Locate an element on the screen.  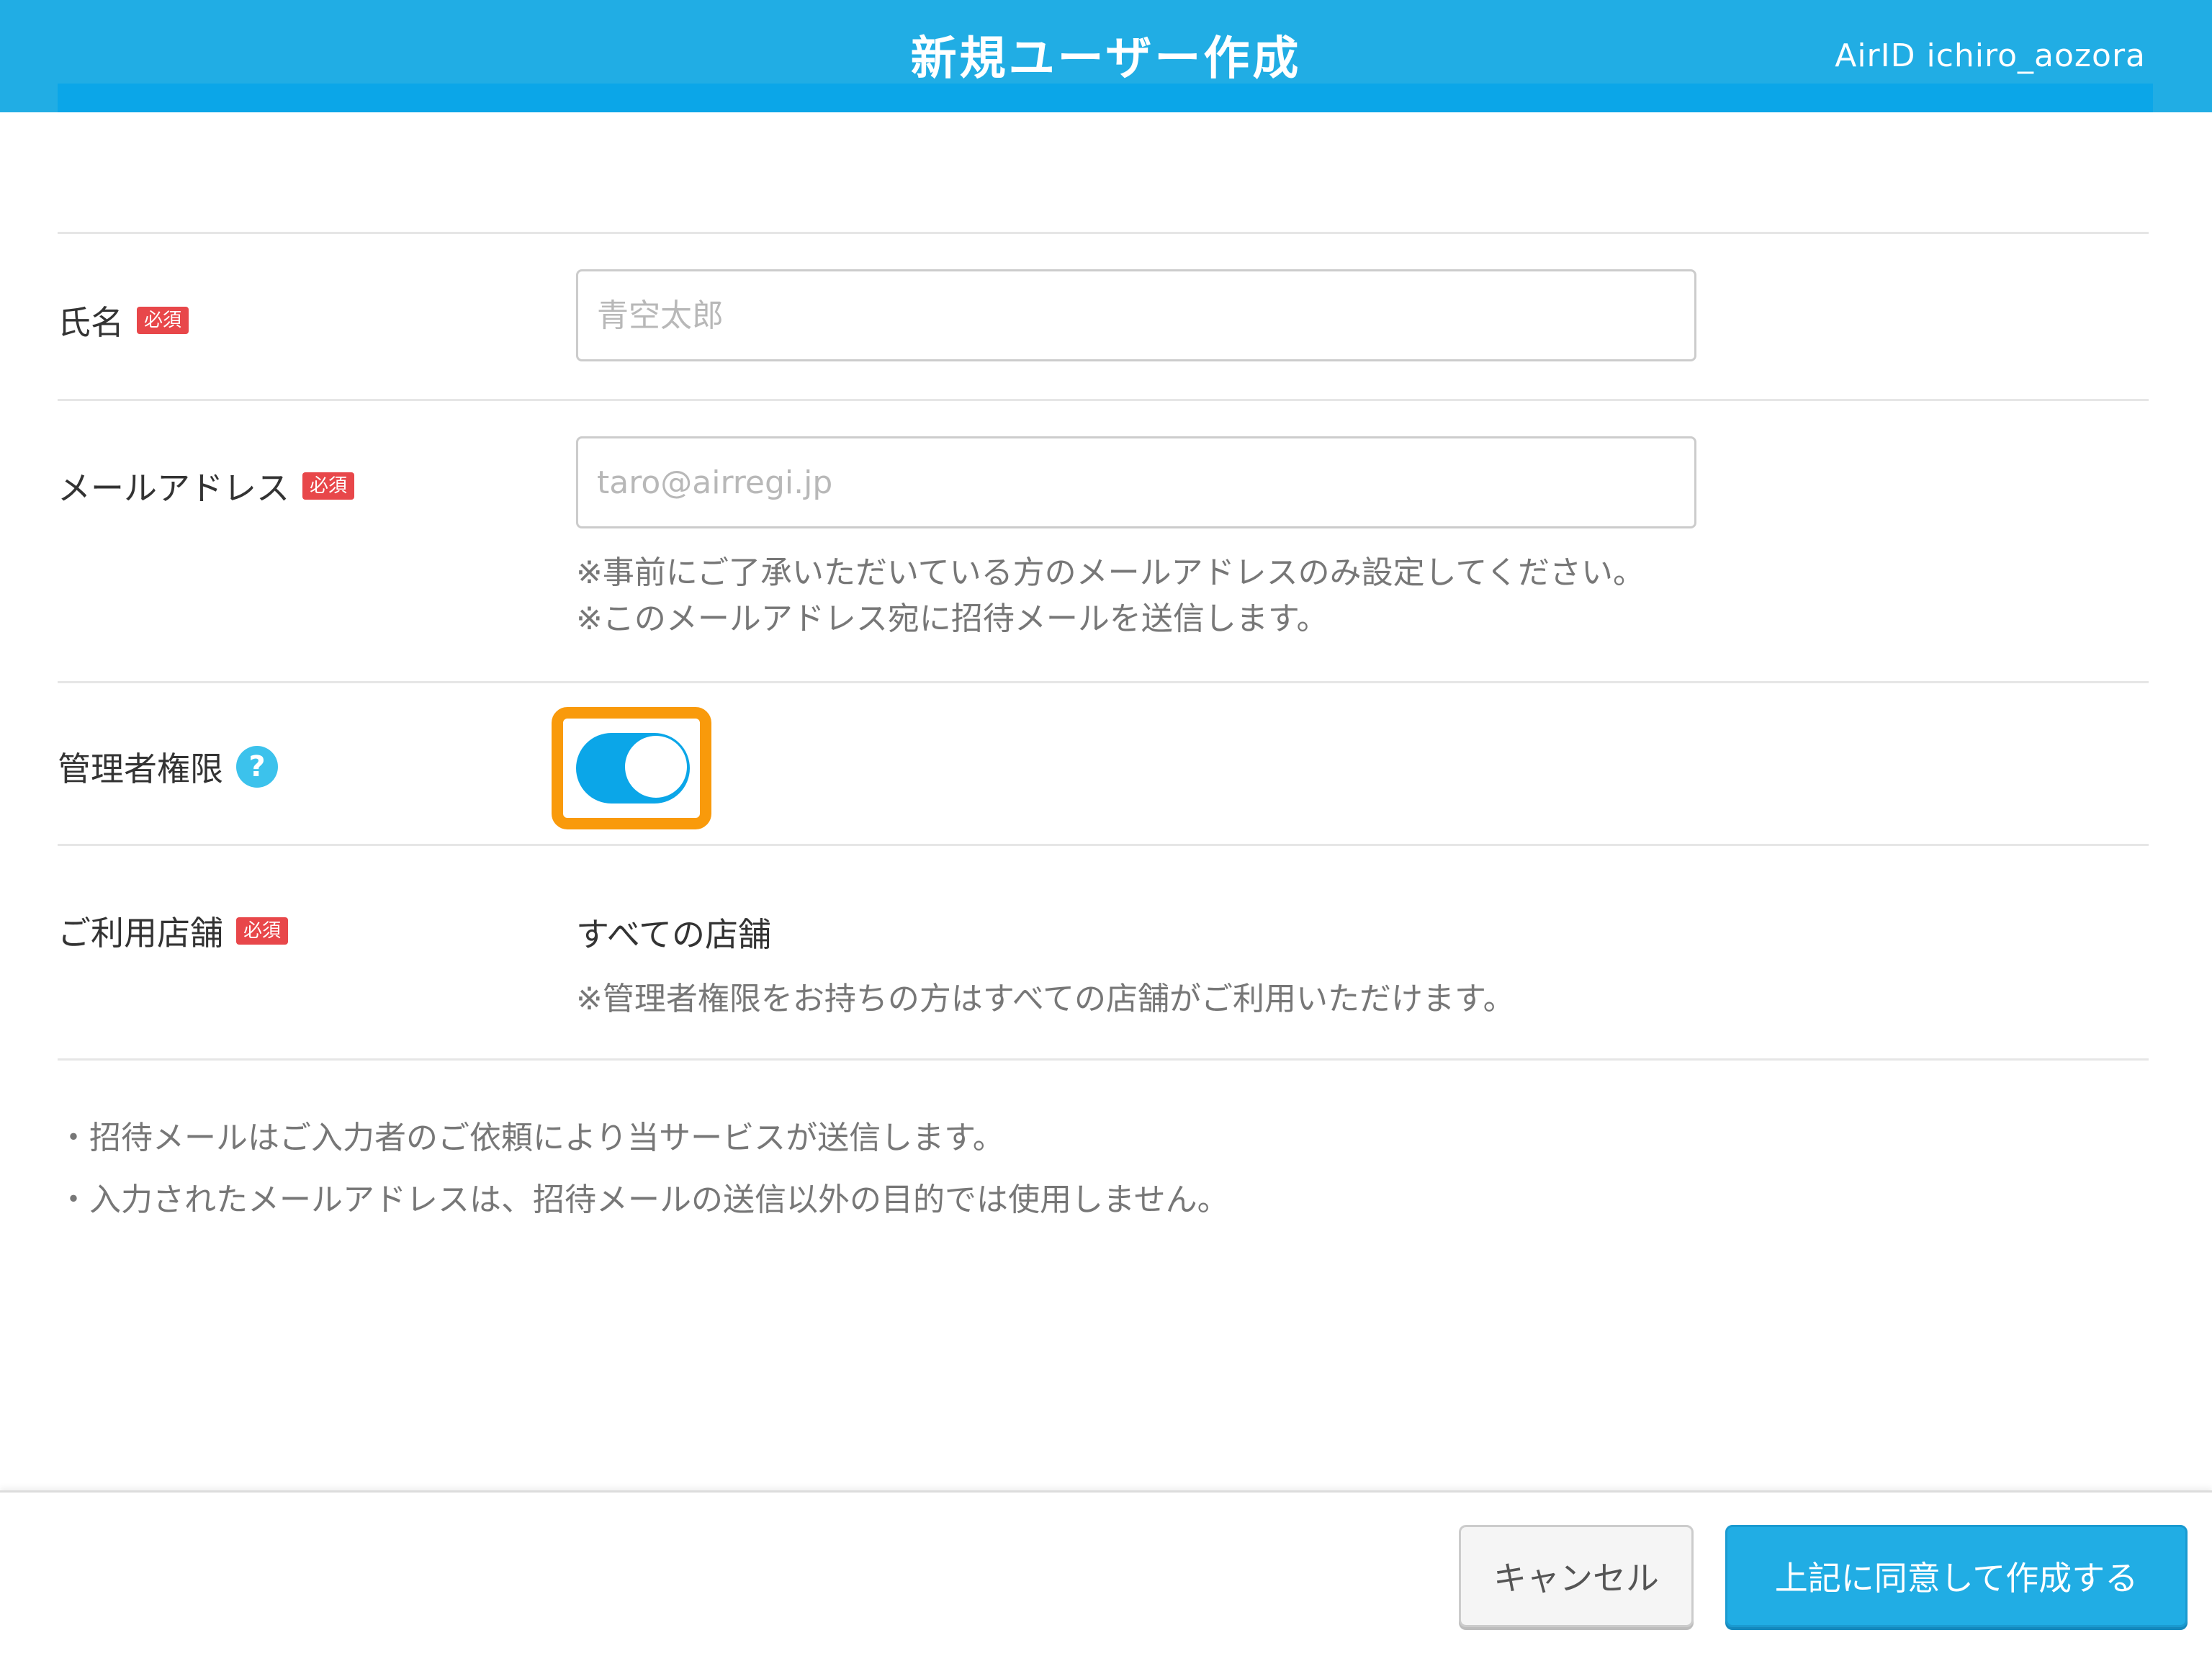
cancel-button: キャンセル is located at coordinates (1577, 1576).